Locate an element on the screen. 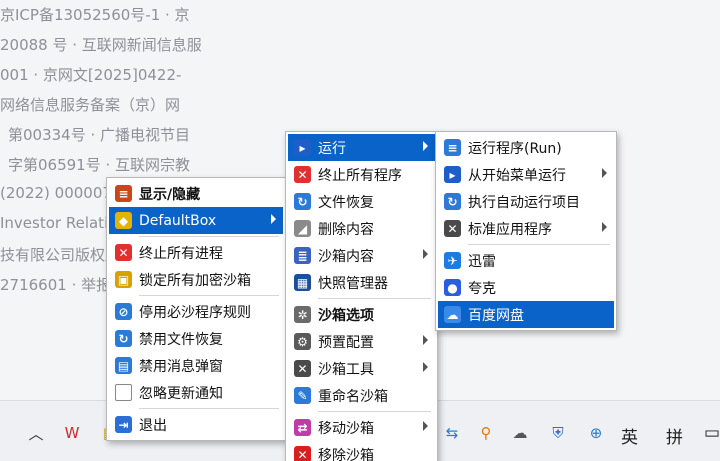 The width and height of the screenshot is (720, 461). menu-item-snapshot: ▦ 快照管理器 is located at coordinates (361, 282).